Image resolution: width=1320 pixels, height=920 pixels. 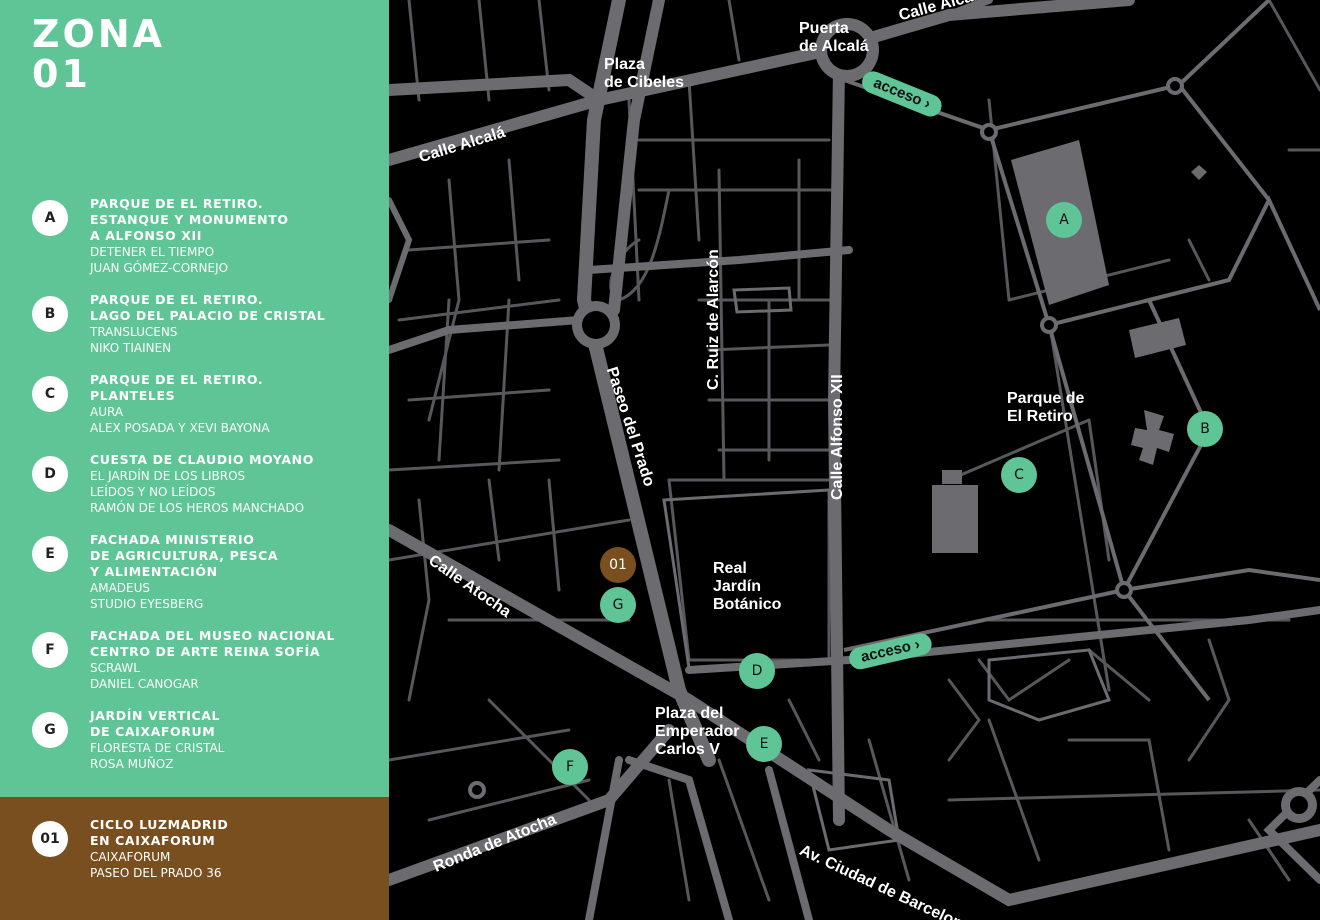 I want to click on legend-title: CICLO LUZMADRID, so click(x=159, y=824).